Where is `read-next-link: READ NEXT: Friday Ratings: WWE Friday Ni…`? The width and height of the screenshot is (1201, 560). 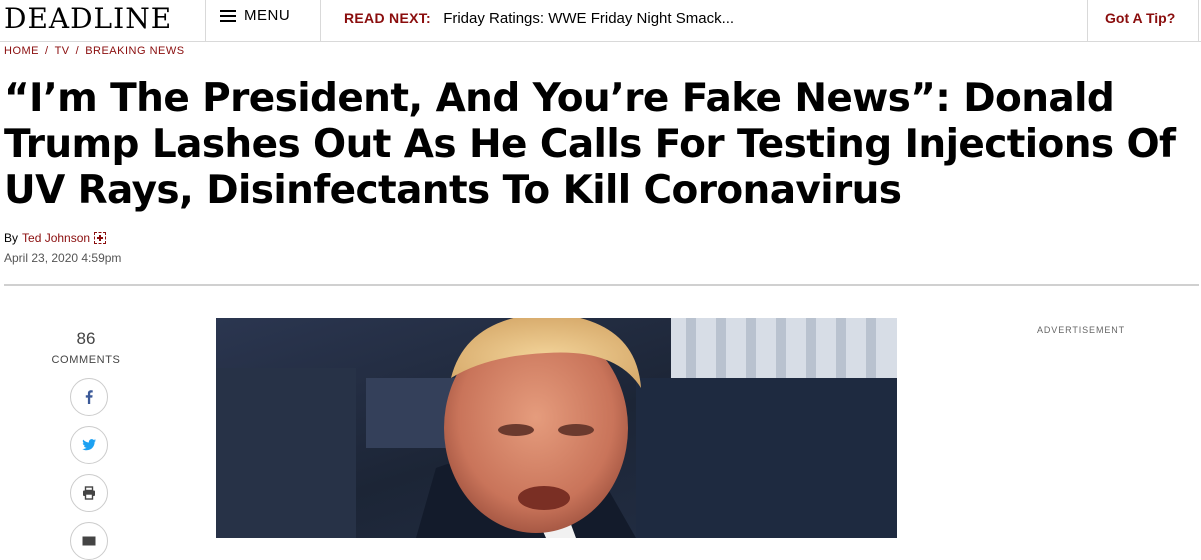 read-next-link: READ NEXT: Friday Ratings: WWE Friday Ni… is located at coordinates (539, 18).